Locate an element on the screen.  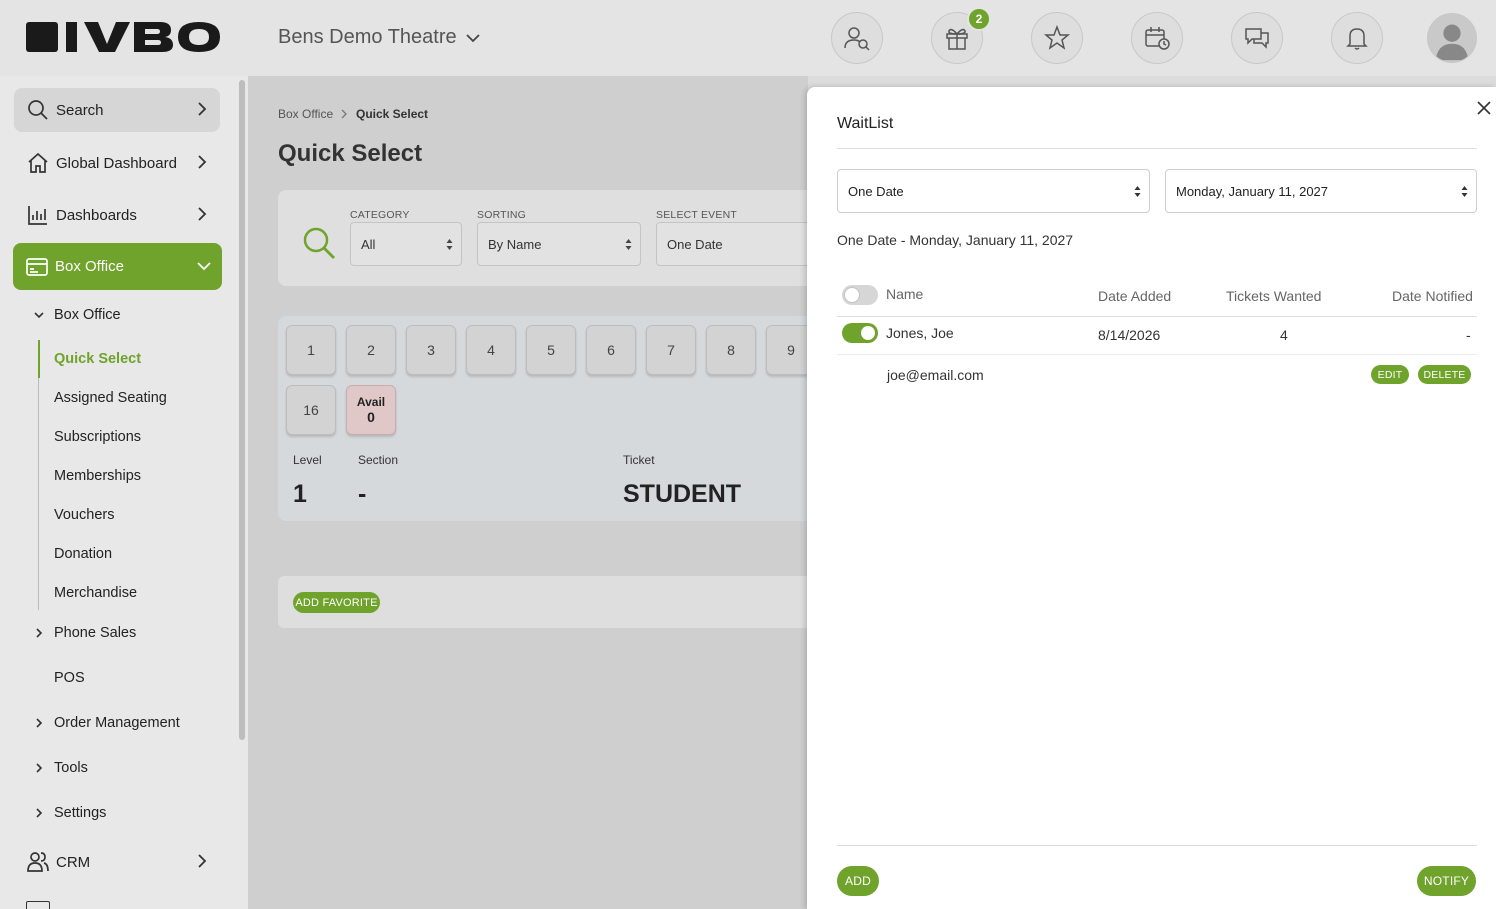
avatar is located at coordinates (1452, 38).